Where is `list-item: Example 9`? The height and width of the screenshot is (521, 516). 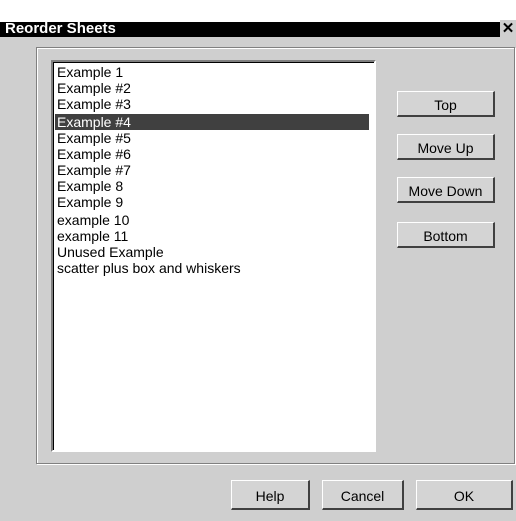
list-item: Example 9 is located at coordinates (90, 202).